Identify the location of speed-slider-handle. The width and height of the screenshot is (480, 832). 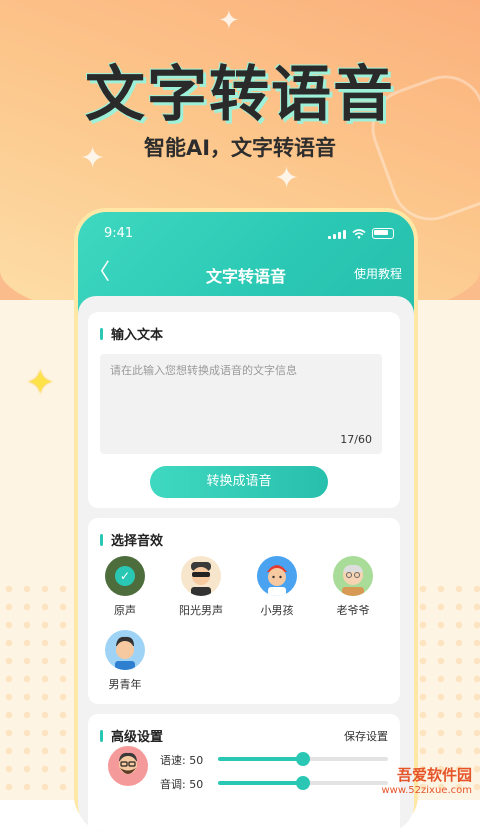
(303, 759).